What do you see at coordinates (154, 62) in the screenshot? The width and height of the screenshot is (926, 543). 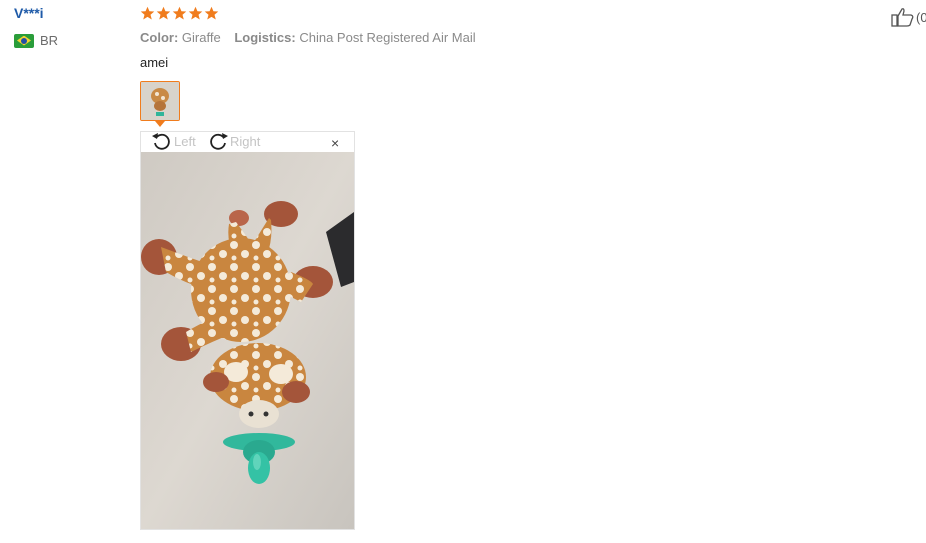 I see `review-comment: amei` at bounding box center [154, 62].